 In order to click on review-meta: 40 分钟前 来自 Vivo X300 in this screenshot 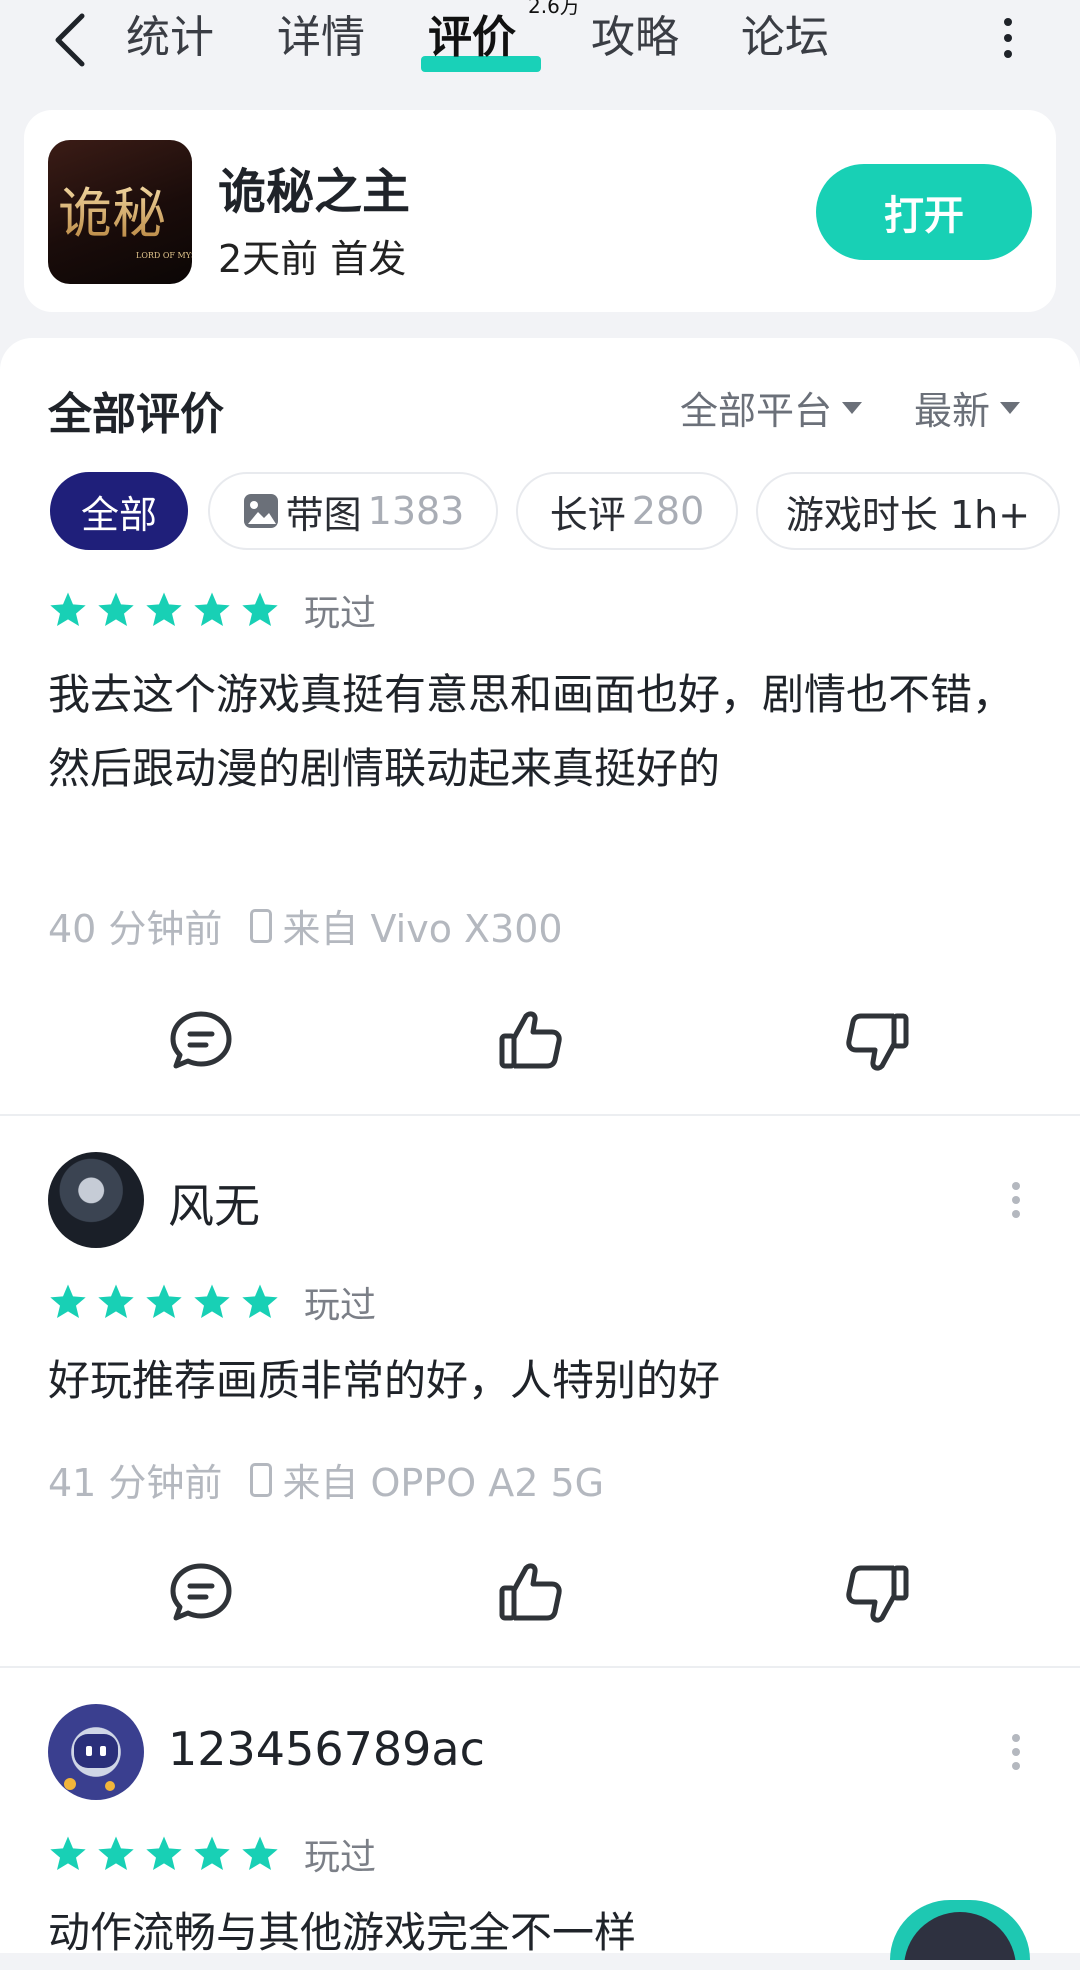, I will do `click(305, 925)`.